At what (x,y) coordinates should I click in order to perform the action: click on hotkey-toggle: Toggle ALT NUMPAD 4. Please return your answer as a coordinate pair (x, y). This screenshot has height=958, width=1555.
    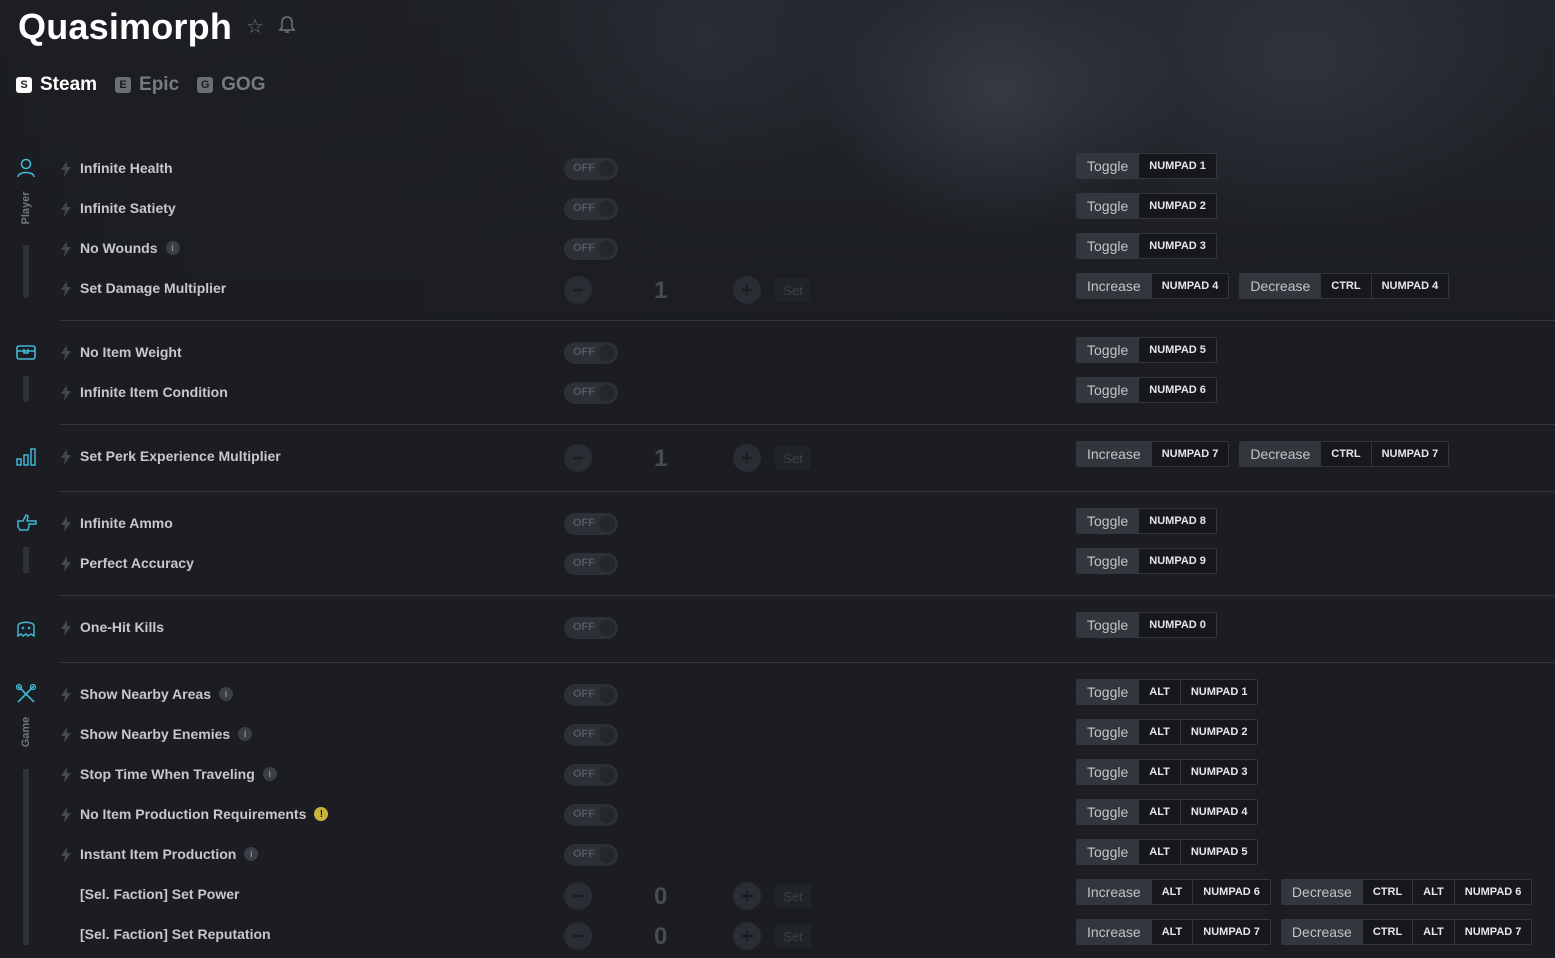
    Looking at the image, I should click on (1167, 812).